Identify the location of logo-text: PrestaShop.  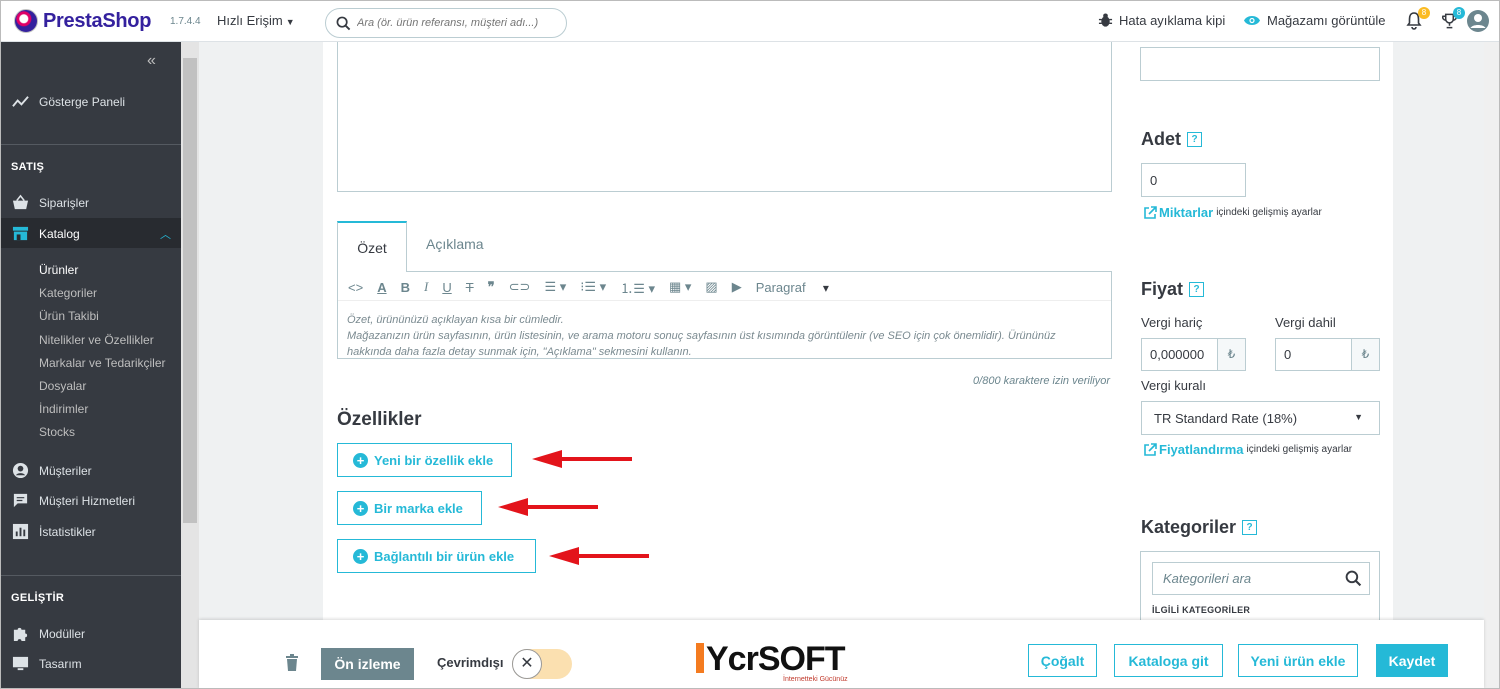
(97, 20).